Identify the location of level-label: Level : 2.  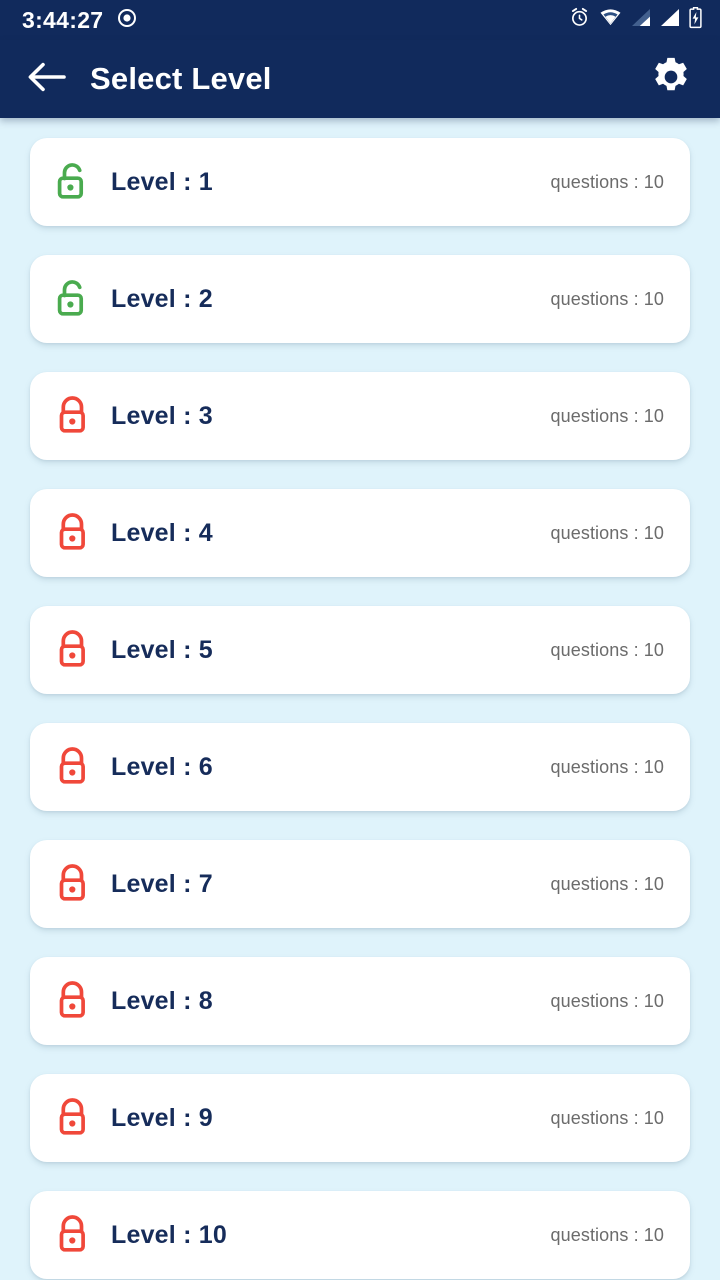
(162, 298).